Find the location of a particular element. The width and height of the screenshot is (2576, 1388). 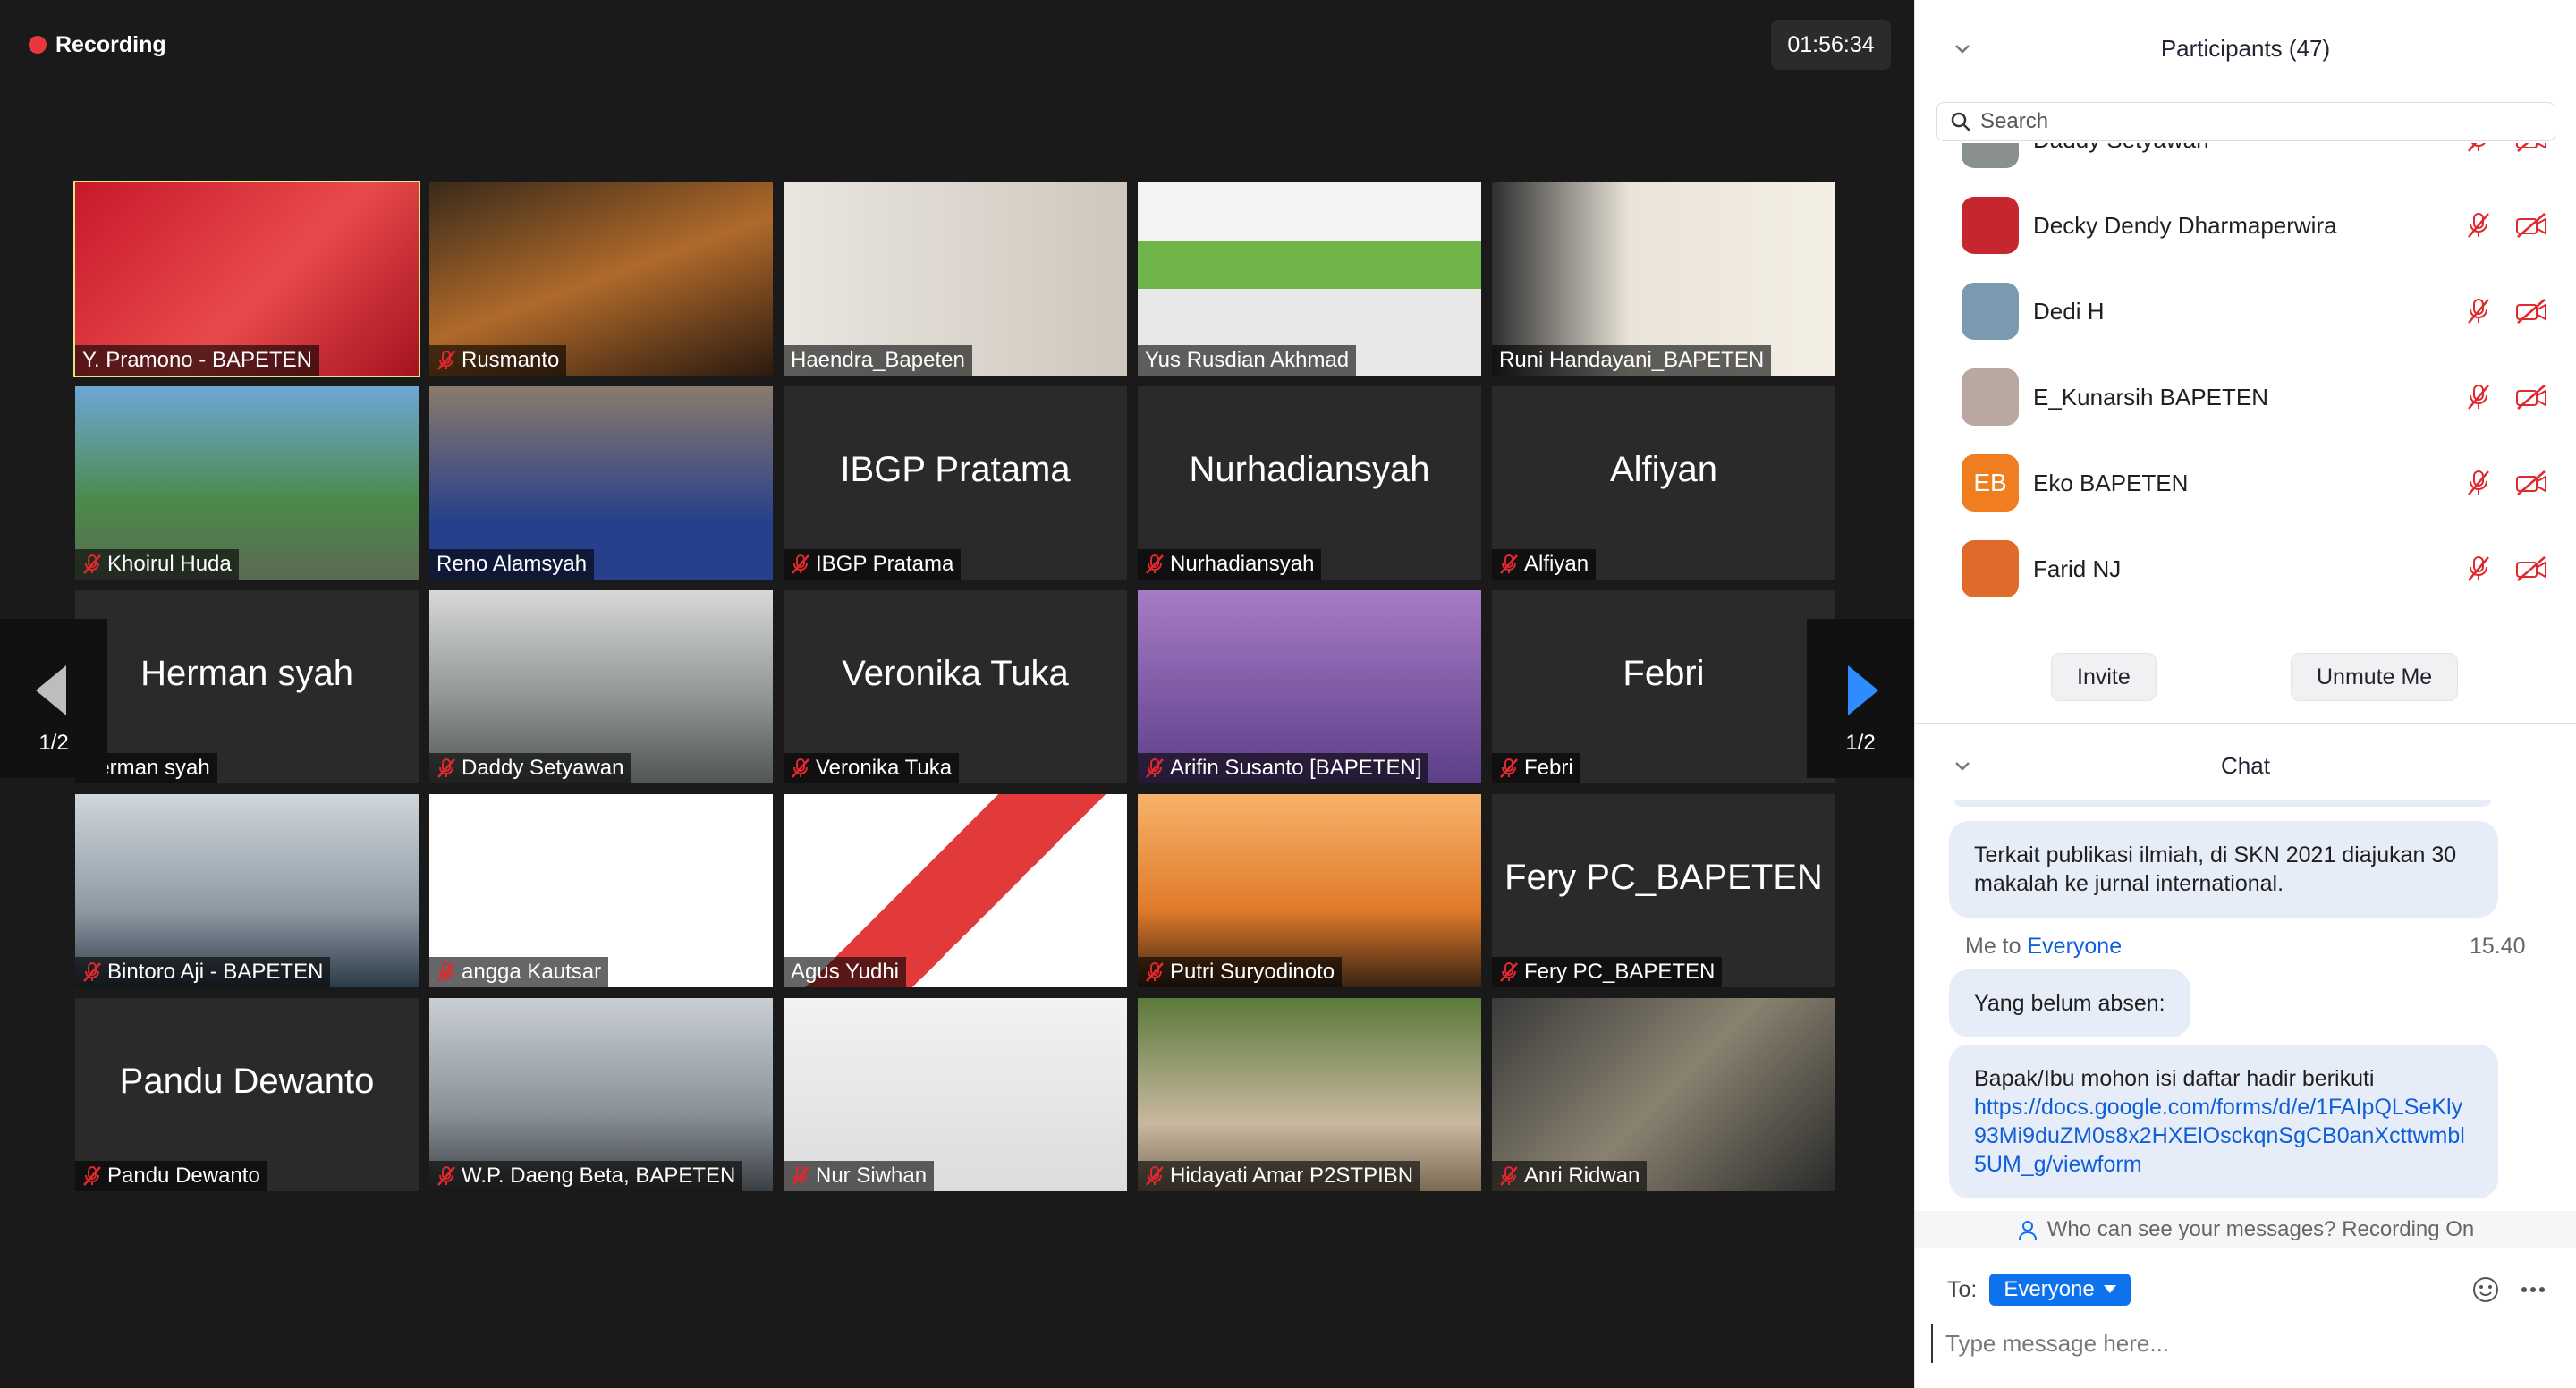

page-indicator-left: 1/2 is located at coordinates (53, 743).